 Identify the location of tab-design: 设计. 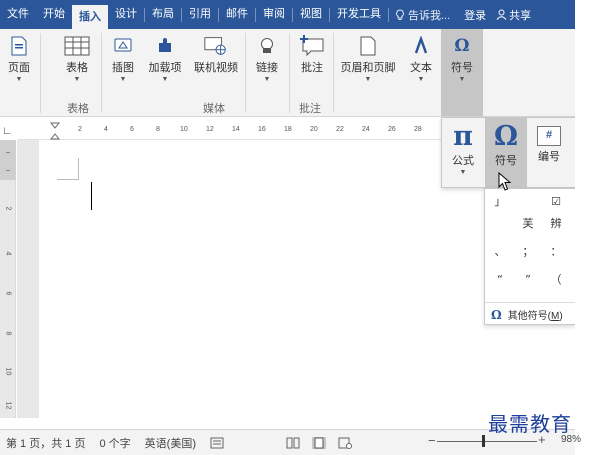
(126, 14).